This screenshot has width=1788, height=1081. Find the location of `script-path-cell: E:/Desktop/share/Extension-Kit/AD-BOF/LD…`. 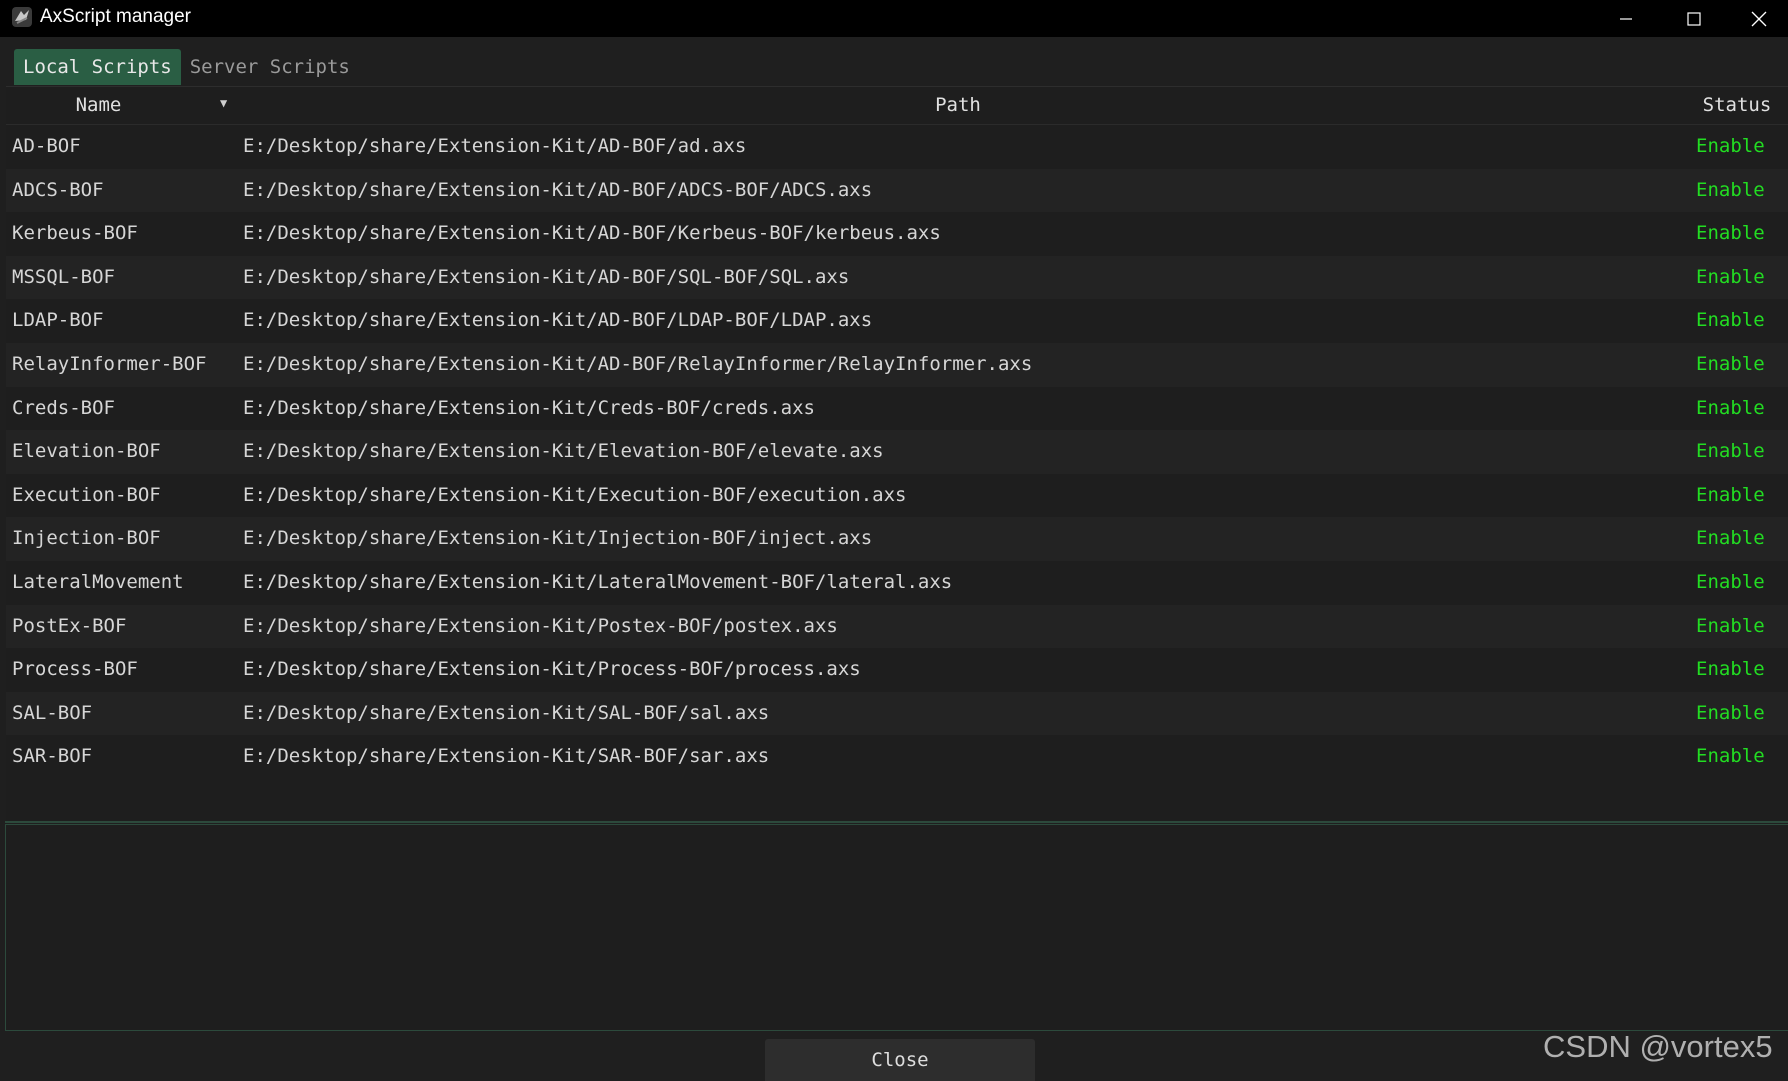

script-path-cell: E:/Desktop/share/Extension-Kit/AD-BOF/LD… is located at coordinates (558, 320).